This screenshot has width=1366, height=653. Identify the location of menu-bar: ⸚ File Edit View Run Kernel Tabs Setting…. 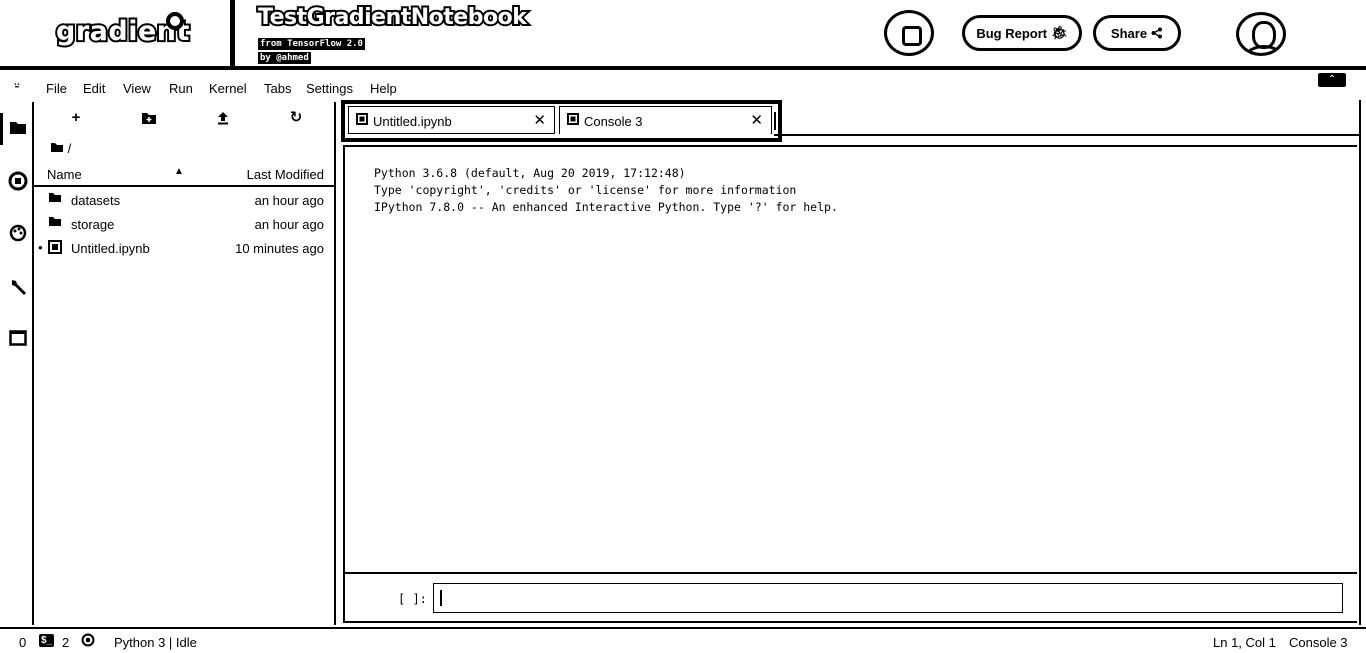
(683, 87).